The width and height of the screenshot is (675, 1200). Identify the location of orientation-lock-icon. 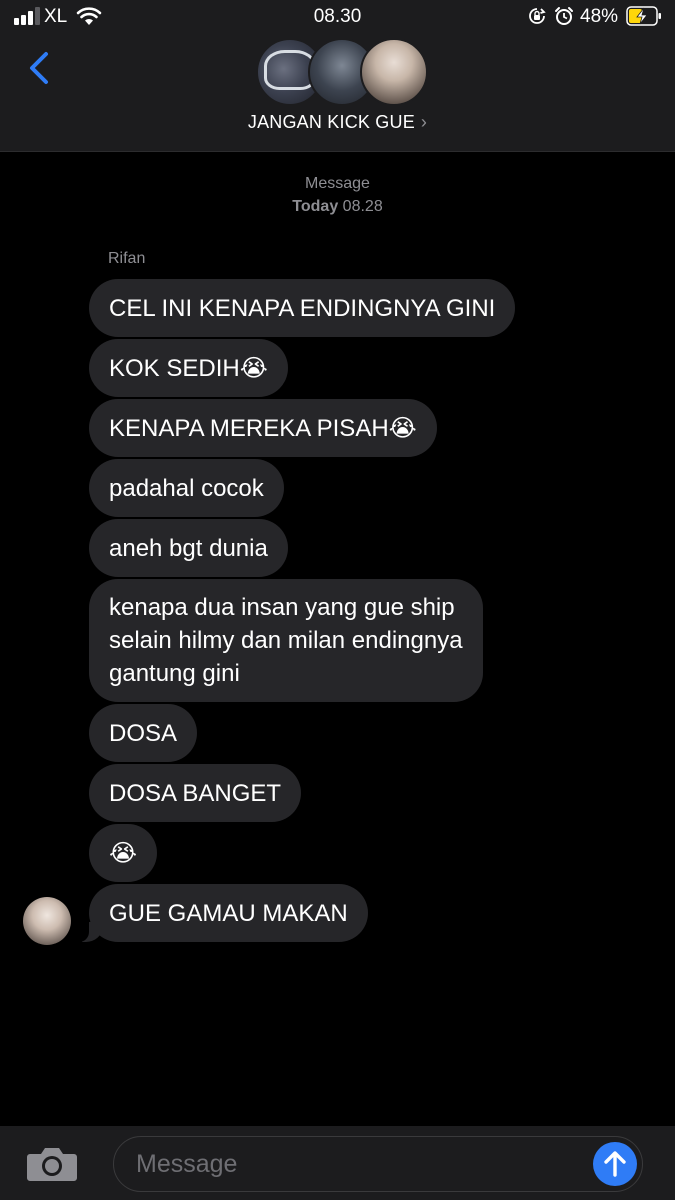
(537, 16).